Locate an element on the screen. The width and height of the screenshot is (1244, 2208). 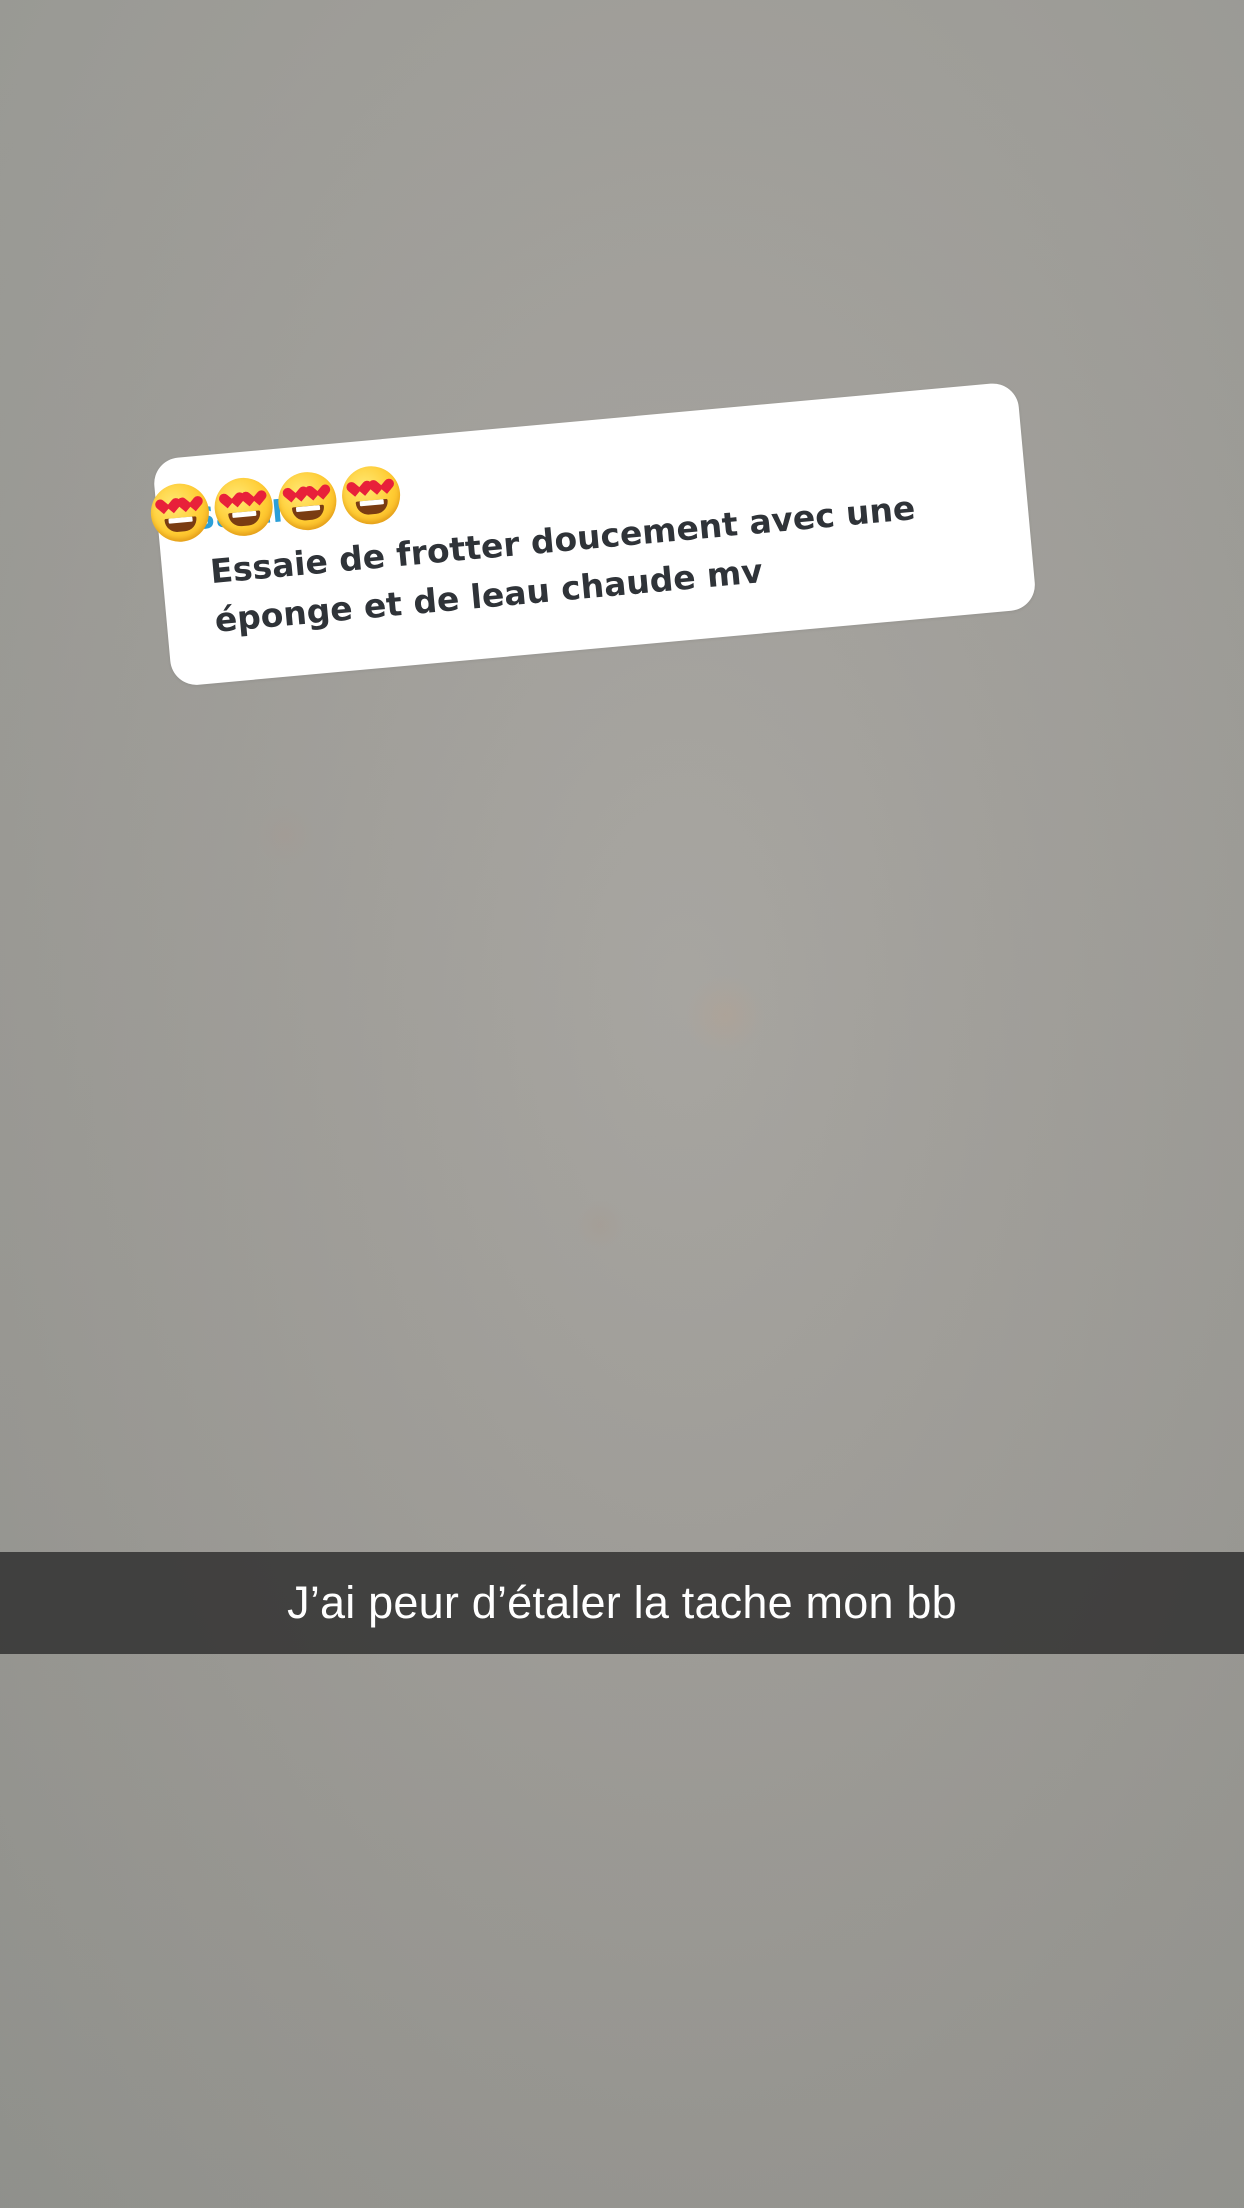
caption-text: J’ai peur d’étaler la tache mon bb is located at coordinates (622, 1602).